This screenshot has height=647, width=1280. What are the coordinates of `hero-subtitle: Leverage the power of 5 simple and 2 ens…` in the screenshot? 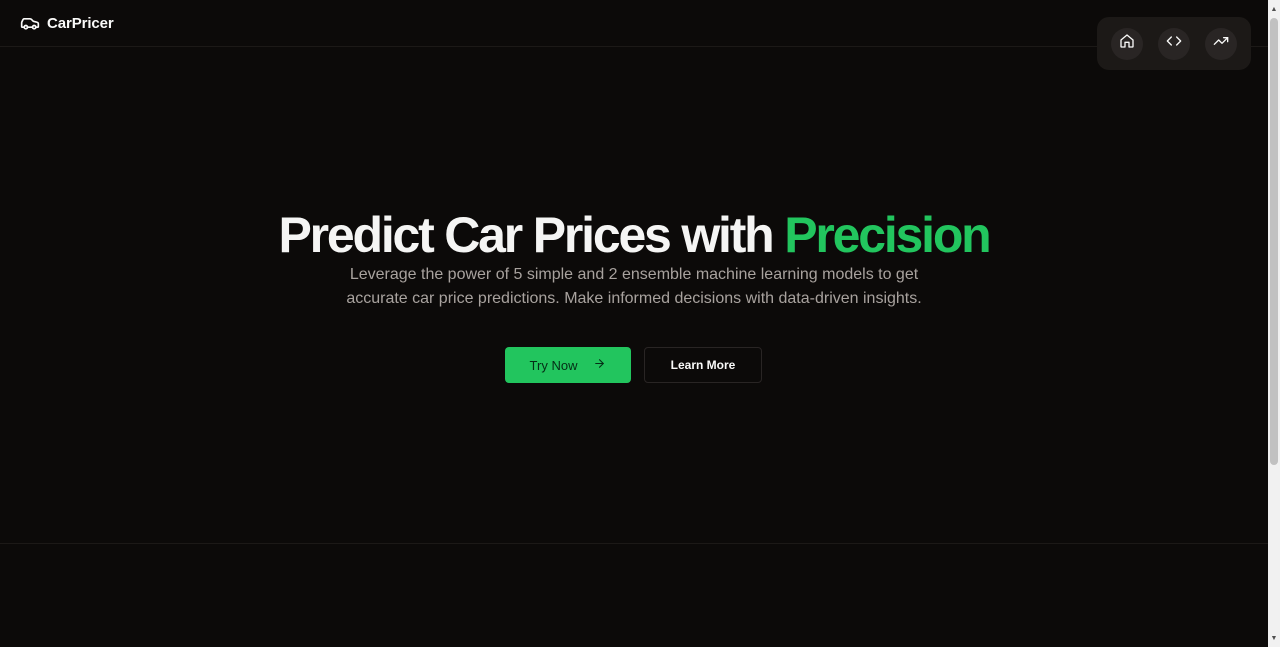 It's located at (634, 286).